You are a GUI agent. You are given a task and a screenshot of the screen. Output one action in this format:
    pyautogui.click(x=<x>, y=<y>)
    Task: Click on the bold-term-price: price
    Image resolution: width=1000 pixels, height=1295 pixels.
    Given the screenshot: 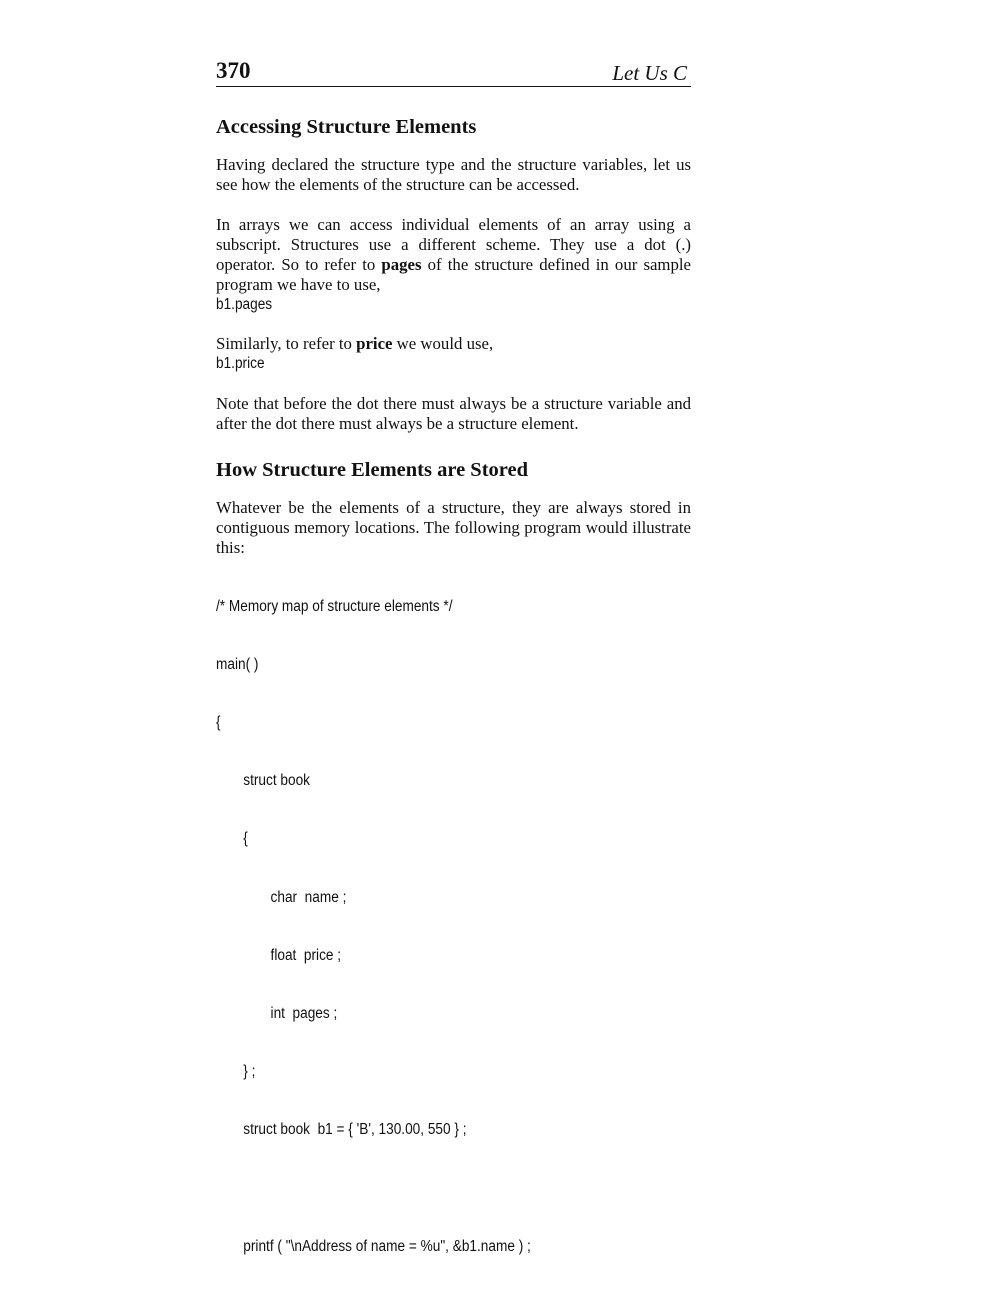 What is the action you would take?
    pyautogui.click(x=374, y=344)
    